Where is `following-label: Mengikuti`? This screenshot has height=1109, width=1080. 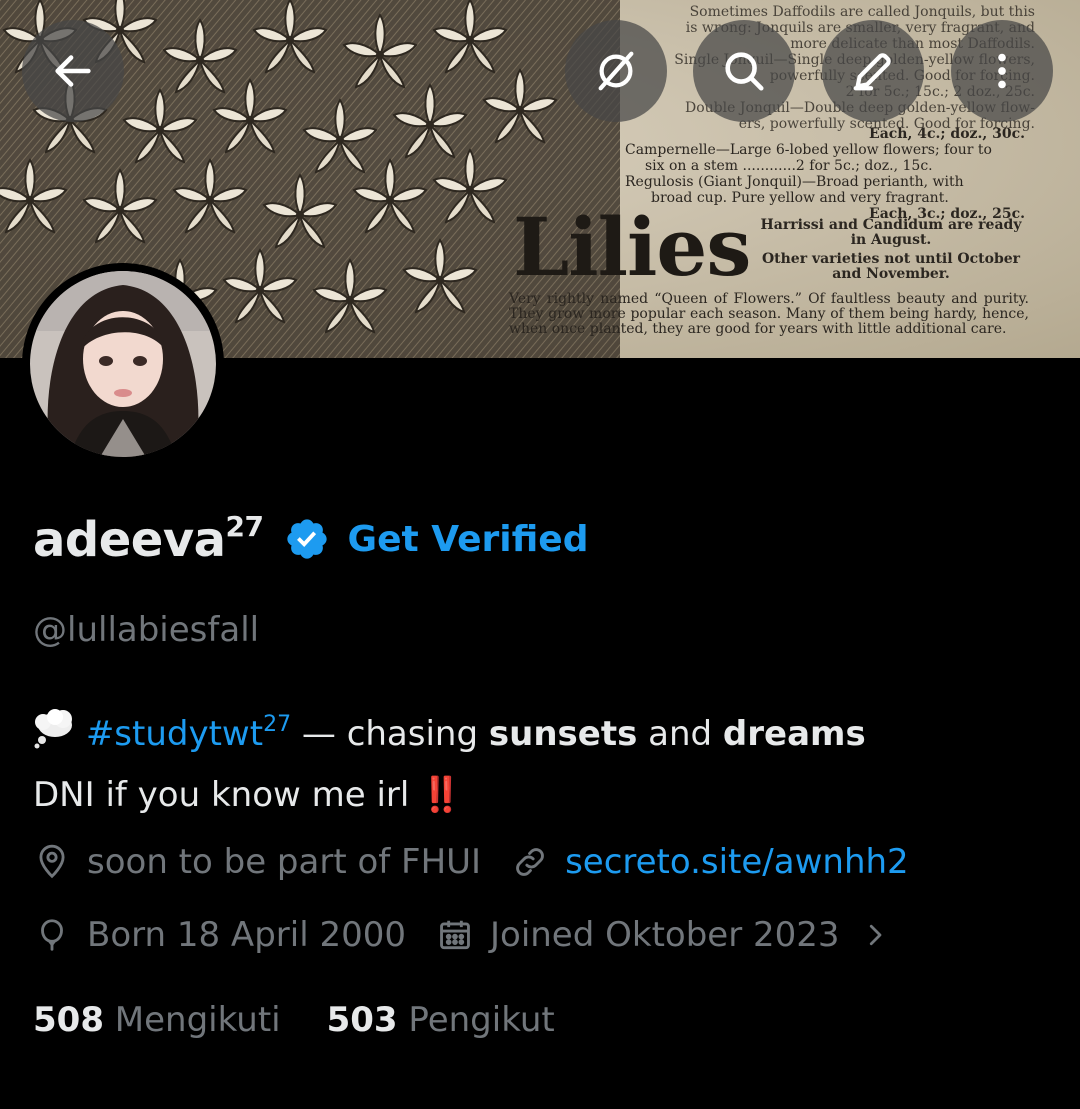
following-label: Mengikuti is located at coordinates (197, 1020).